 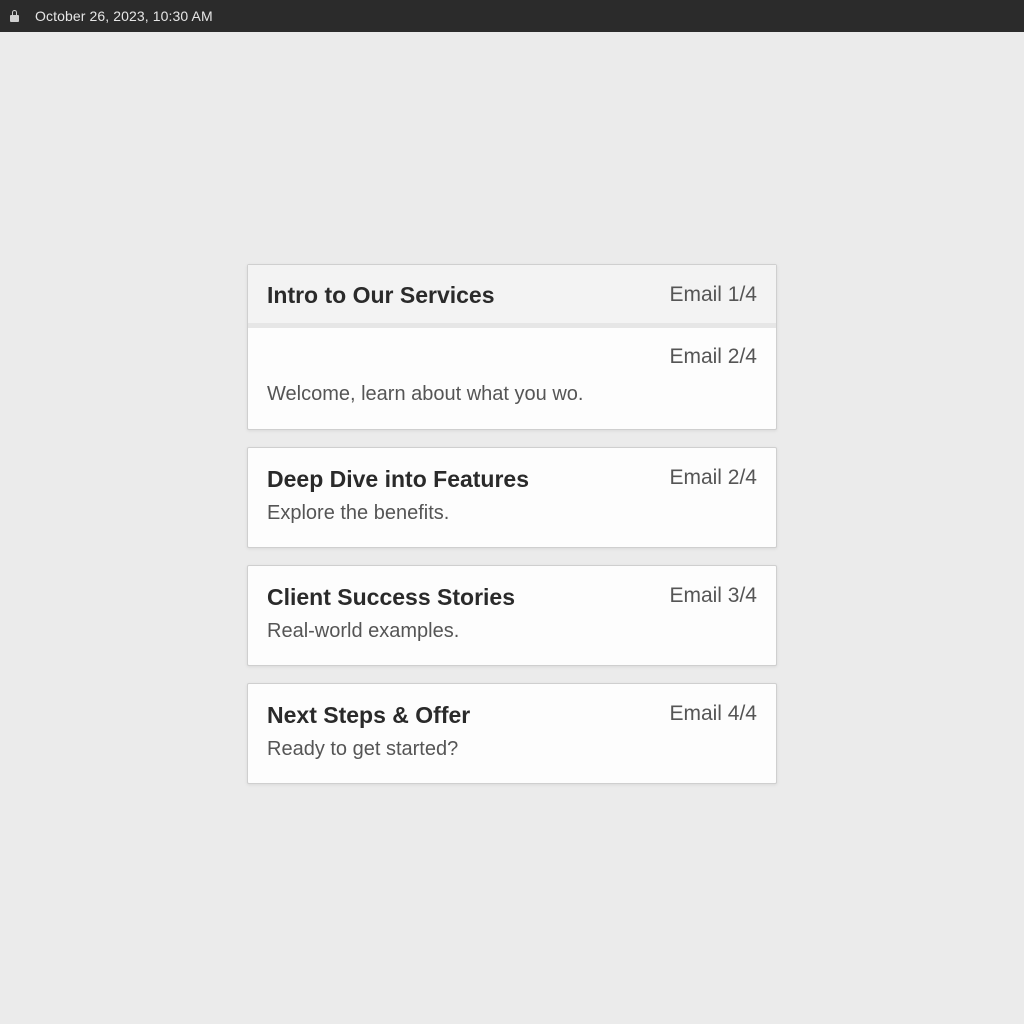 I want to click on lock-icon, so click(x=14, y=16).